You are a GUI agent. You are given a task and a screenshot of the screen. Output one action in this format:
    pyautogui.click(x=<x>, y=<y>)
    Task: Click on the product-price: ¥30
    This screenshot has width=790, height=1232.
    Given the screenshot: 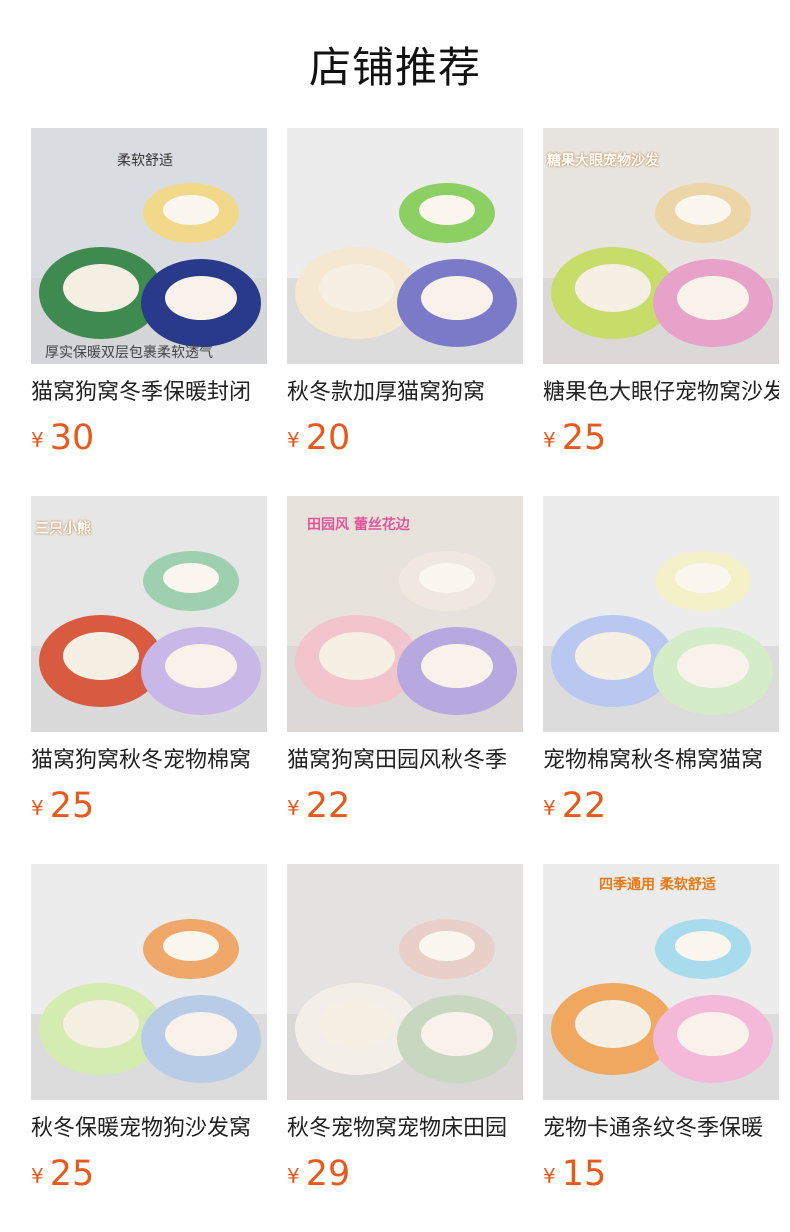 What is the action you would take?
    pyautogui.click(x=62, y=438)
    